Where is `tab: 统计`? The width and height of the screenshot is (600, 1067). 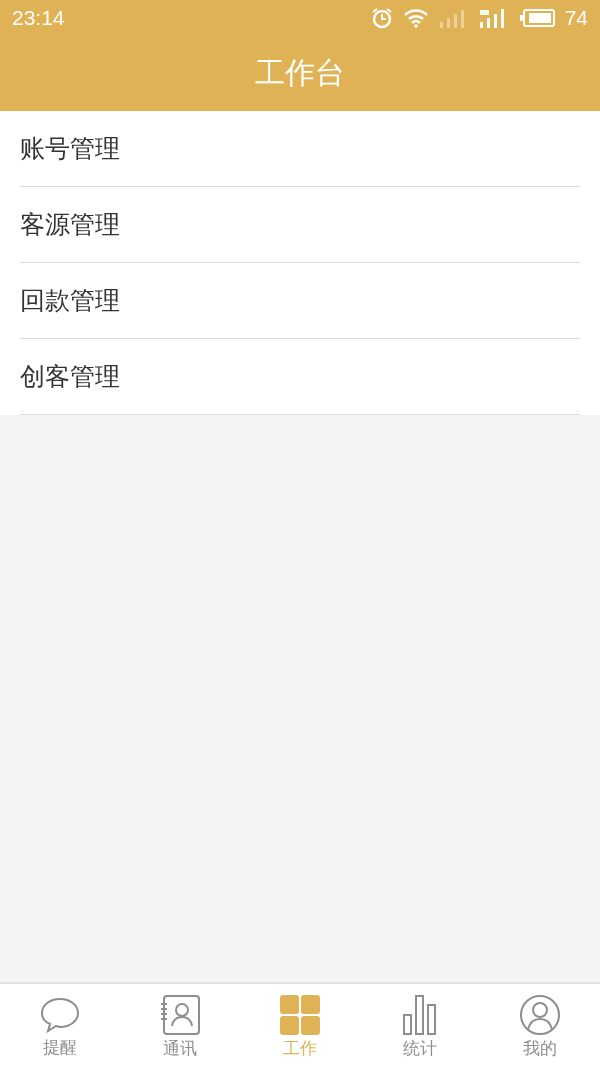
tab: 统计 is located at coordinates (420, 1025).